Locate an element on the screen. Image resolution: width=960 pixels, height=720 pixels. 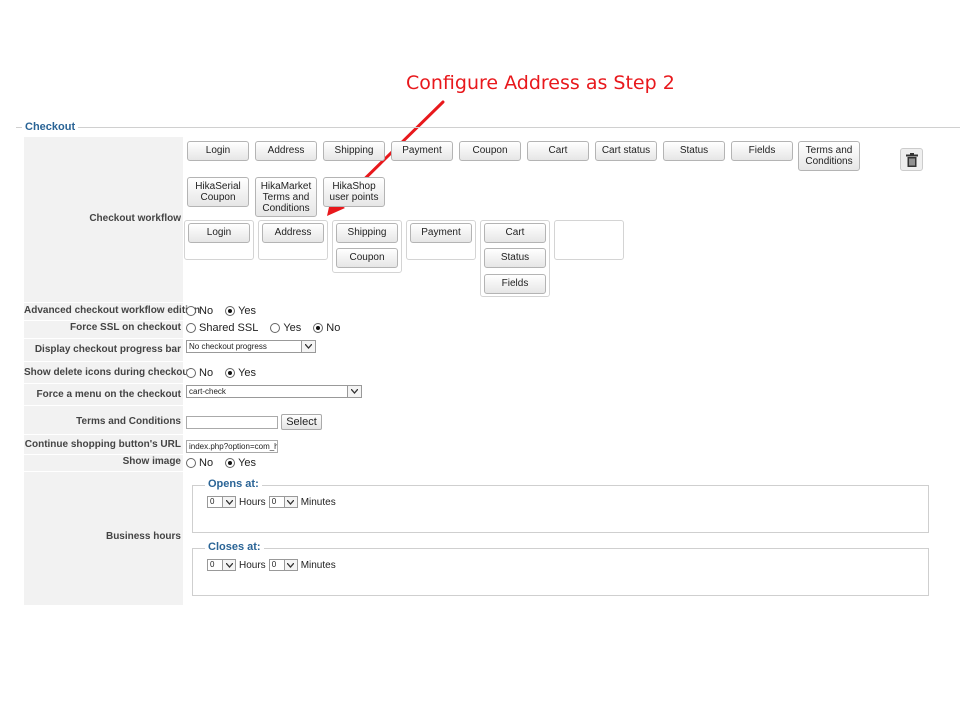
opens-at-label: Opens at: is located at coordinates (233, 484).